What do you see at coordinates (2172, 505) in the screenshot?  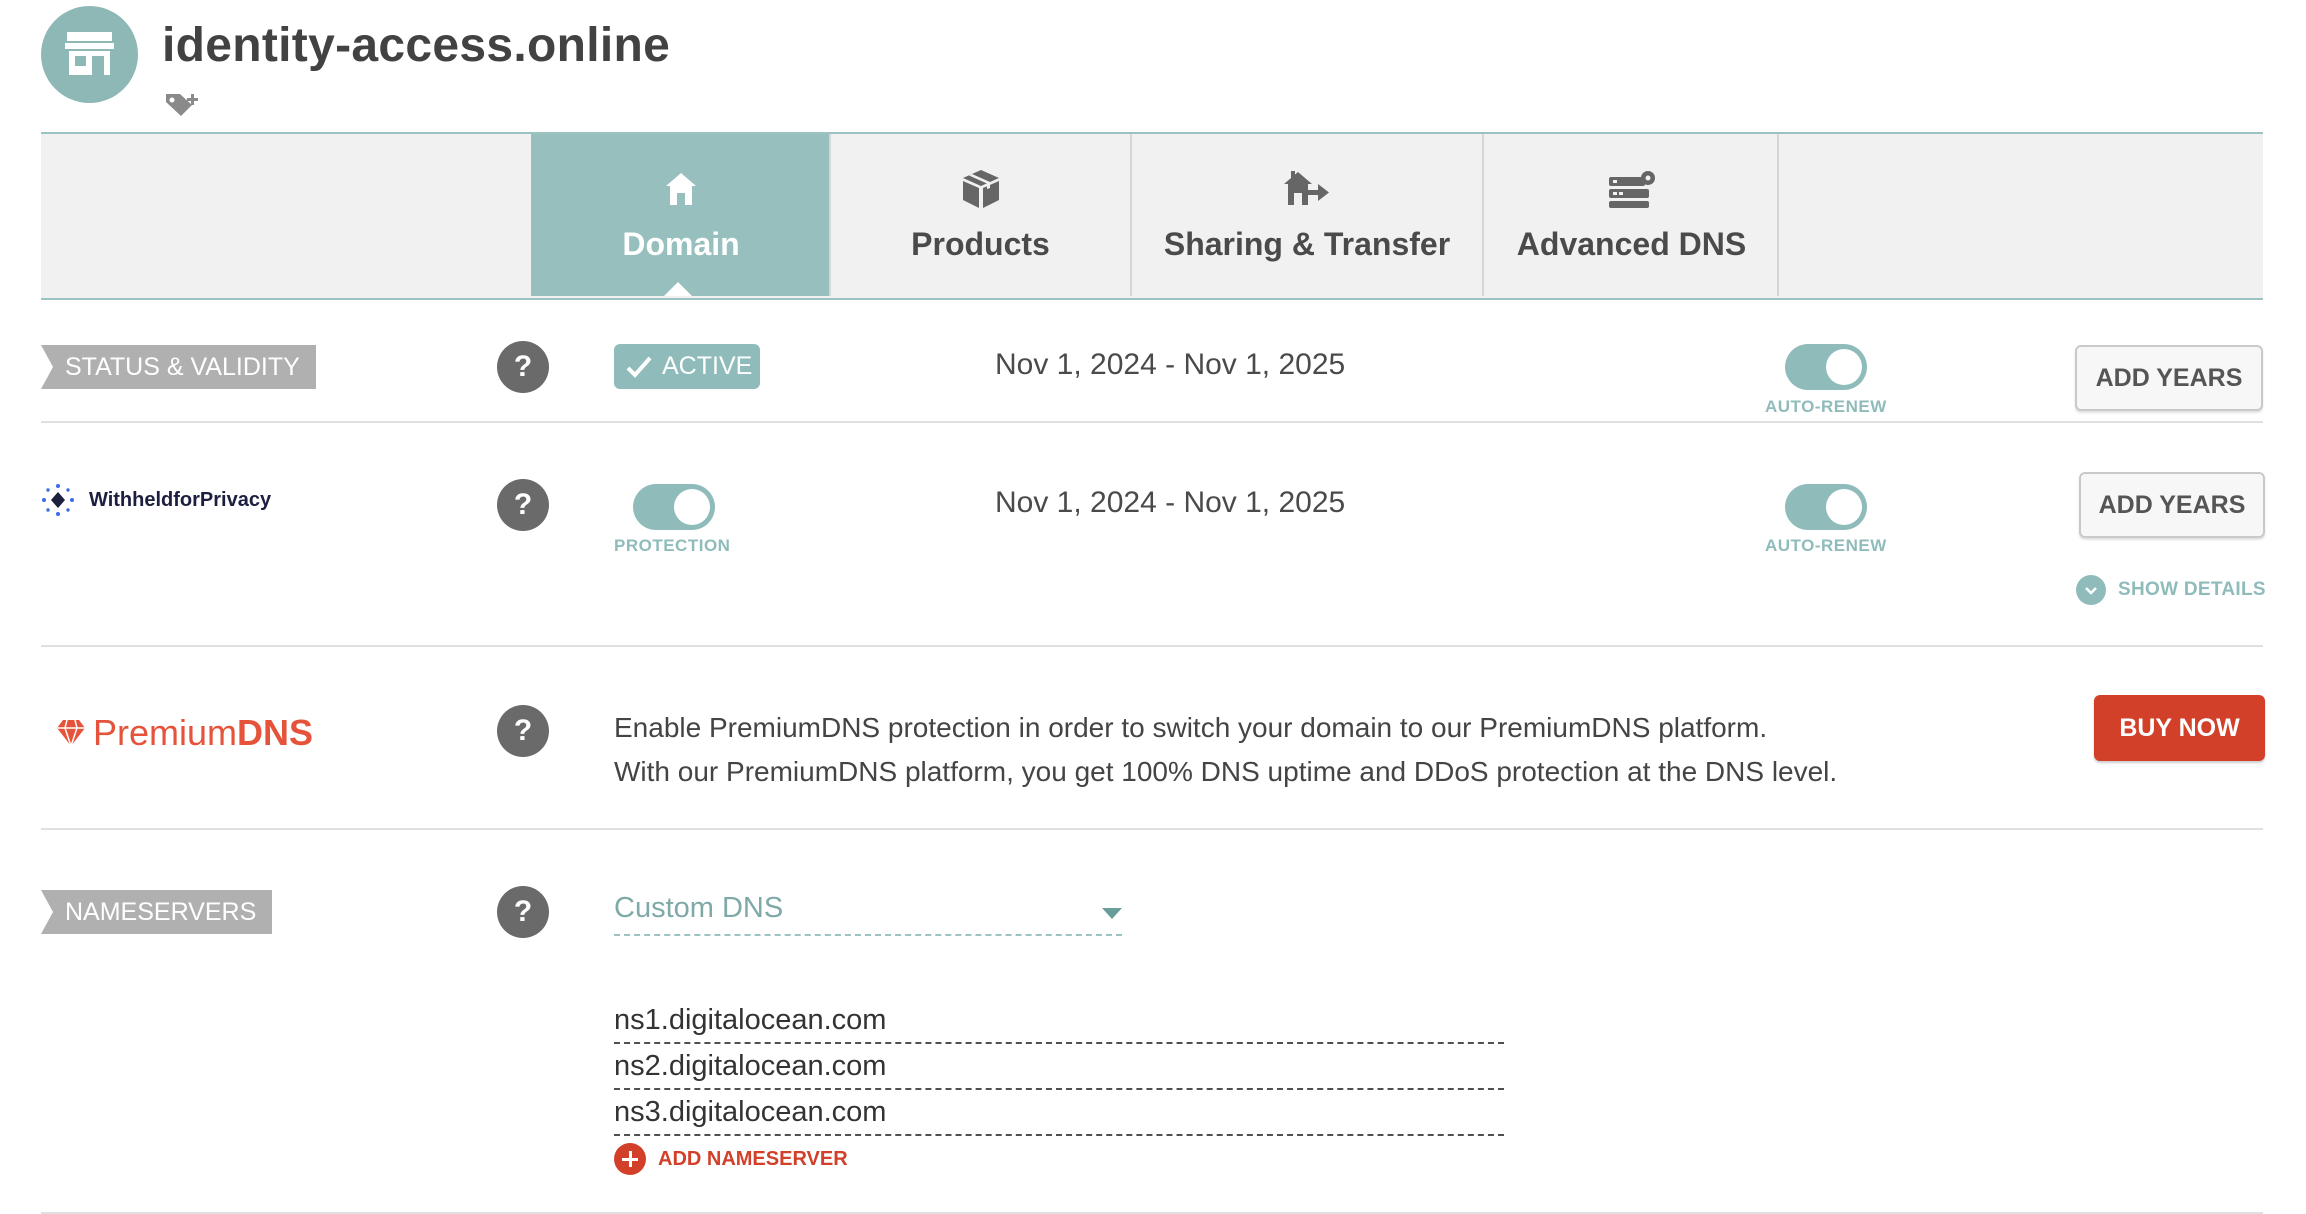 I see `privacy-add-years-button: ADD YEARS` at bounding box center [2172, 505].